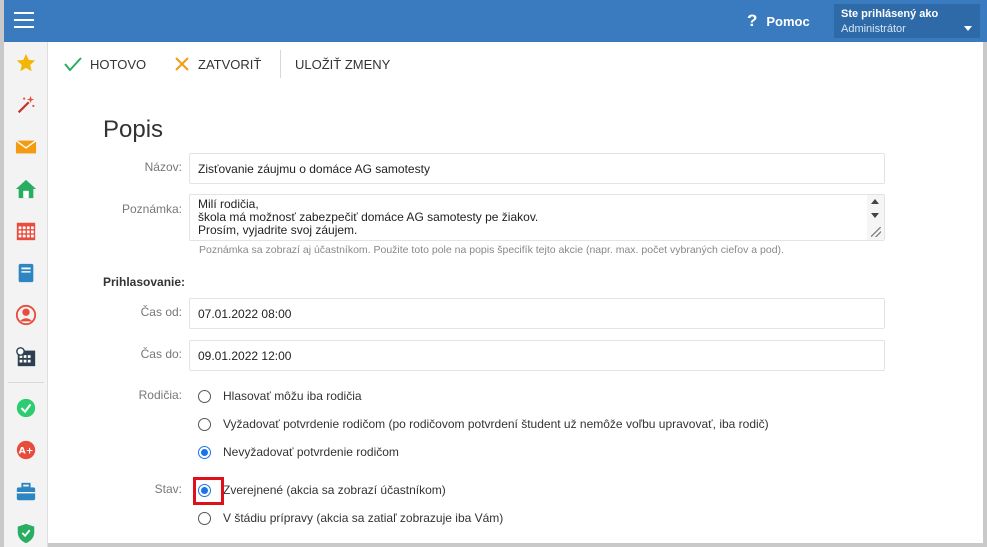 The image size is (987, 547). I want to click on envelope-icon, so click(26, 147).